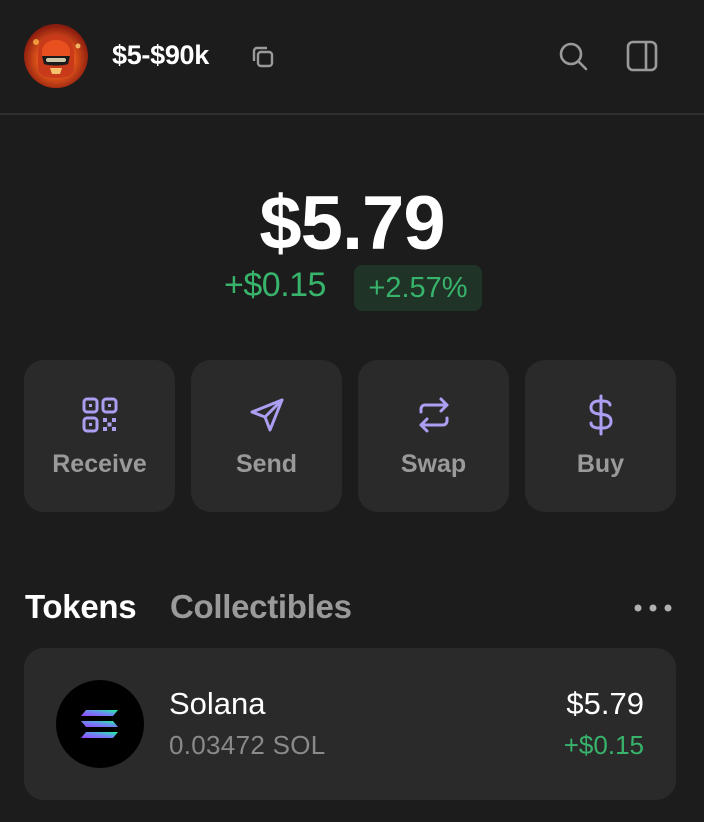 Image resolution: width=704 pixels, height=822 pixels. Describe the element at coordinates (56, 56) in the screenshot. I see `avatar` at that location.